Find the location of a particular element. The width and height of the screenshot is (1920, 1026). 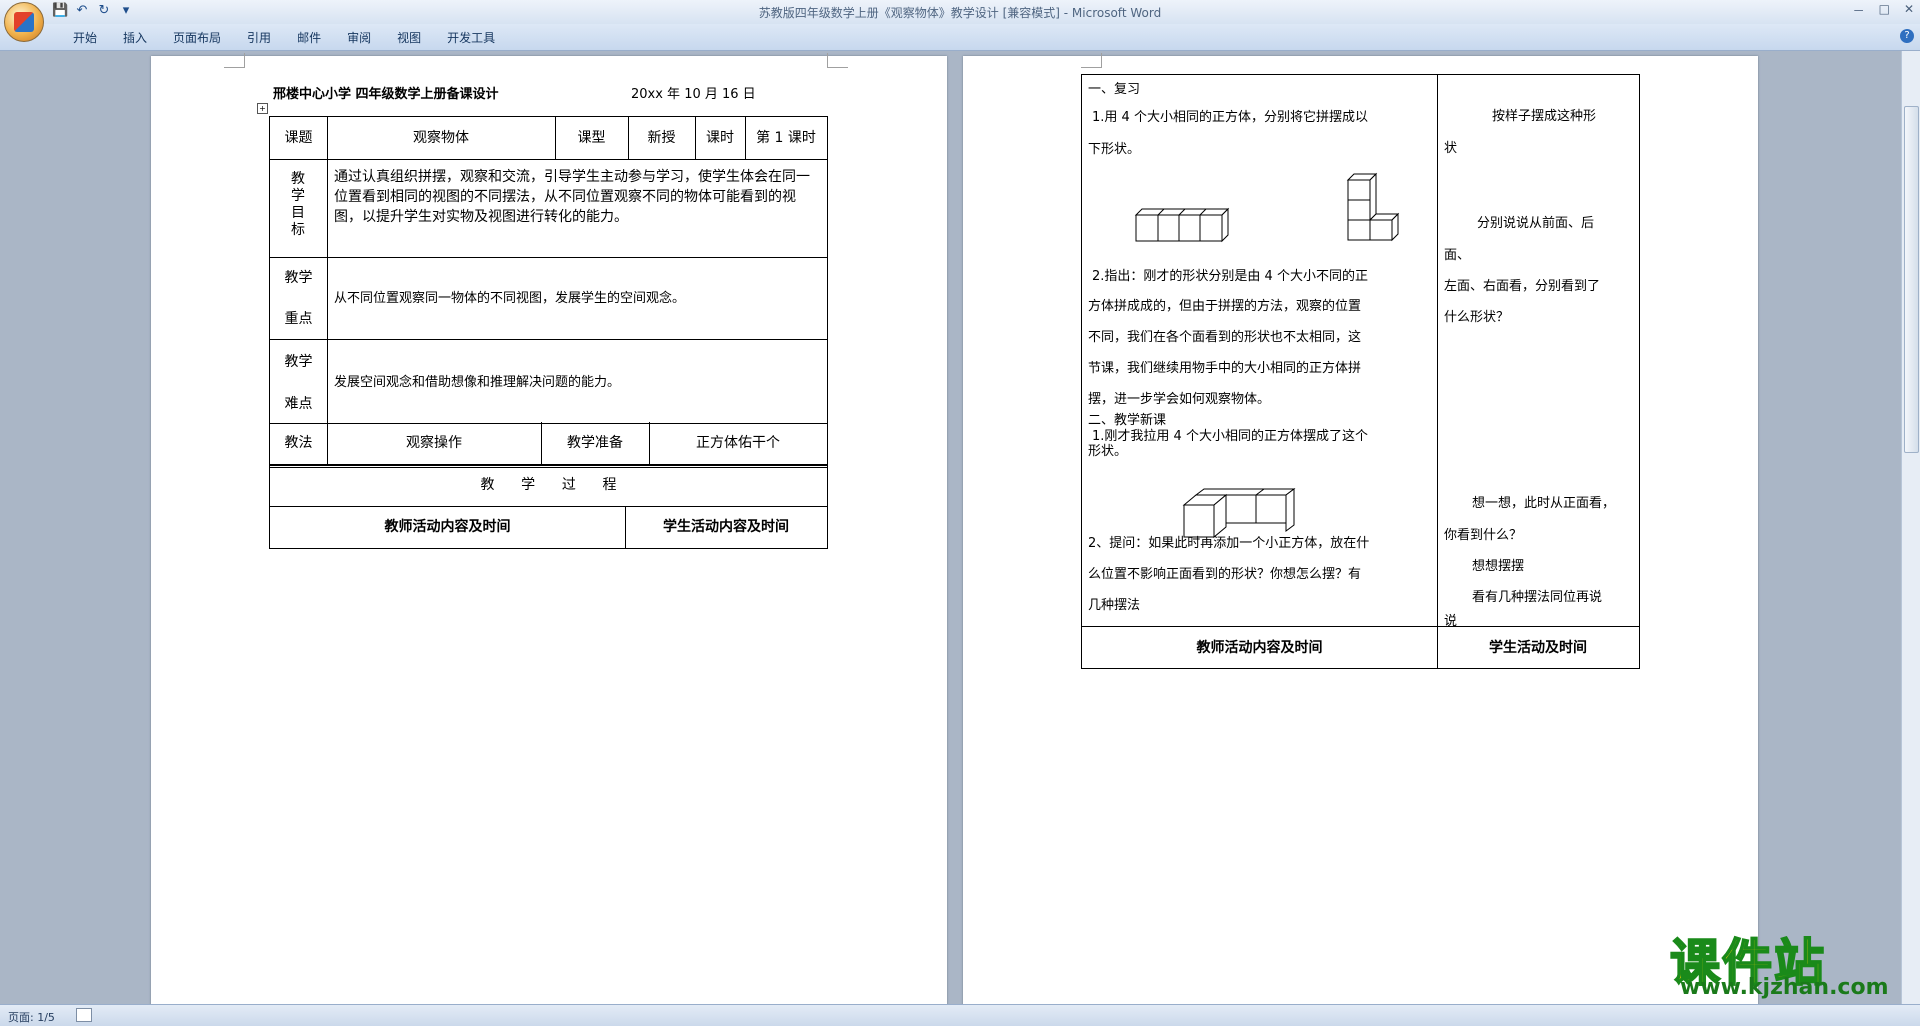

tab-developer: 开发工具 is located at coordinates (471, 37).